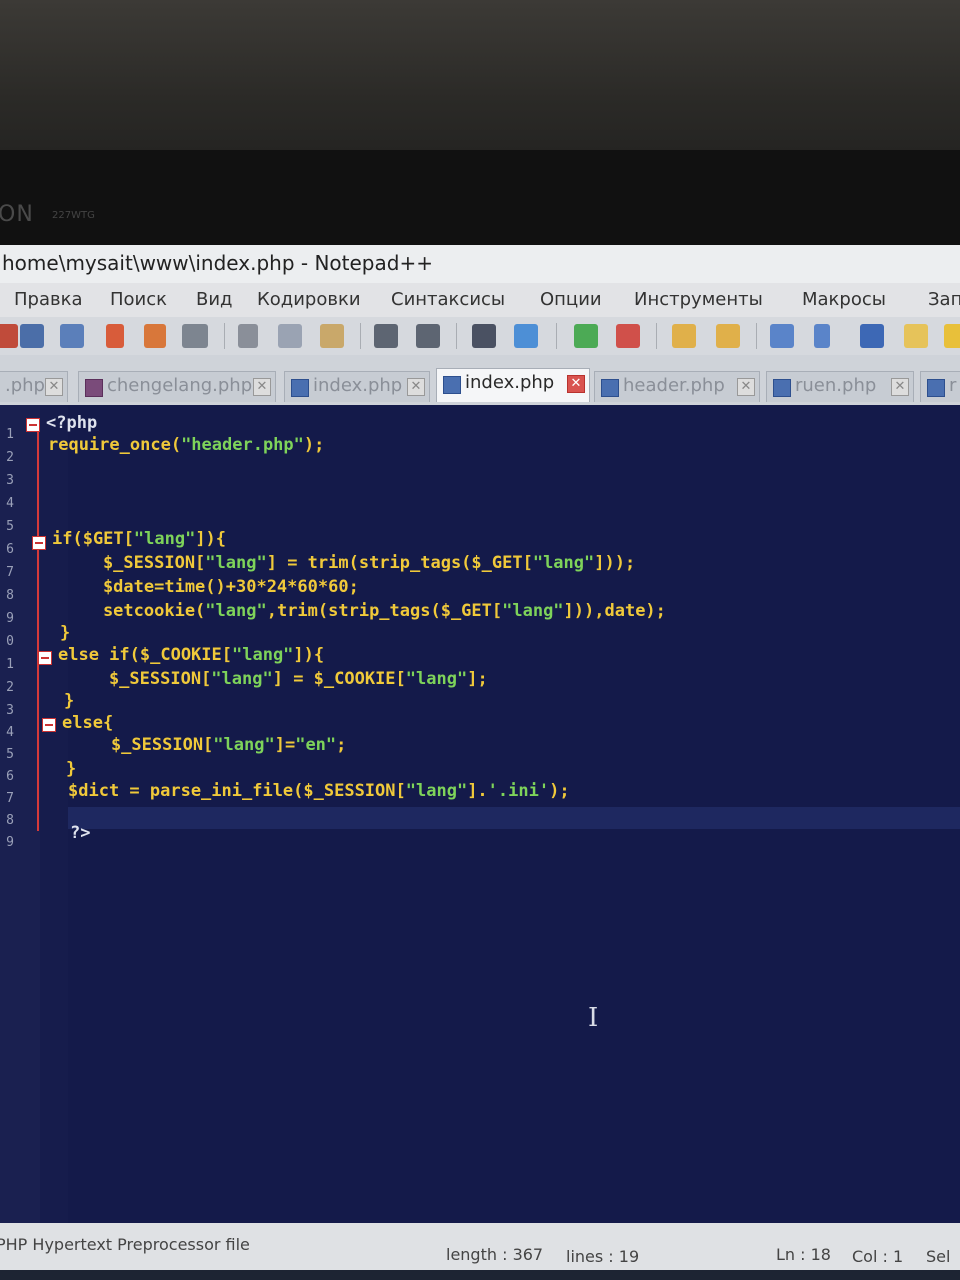 The image size is (960, 1280). What do you see at coordinates (214, 299) in the screenshot?
I see `menu-view: Вид` at bounding box center [214, 299].